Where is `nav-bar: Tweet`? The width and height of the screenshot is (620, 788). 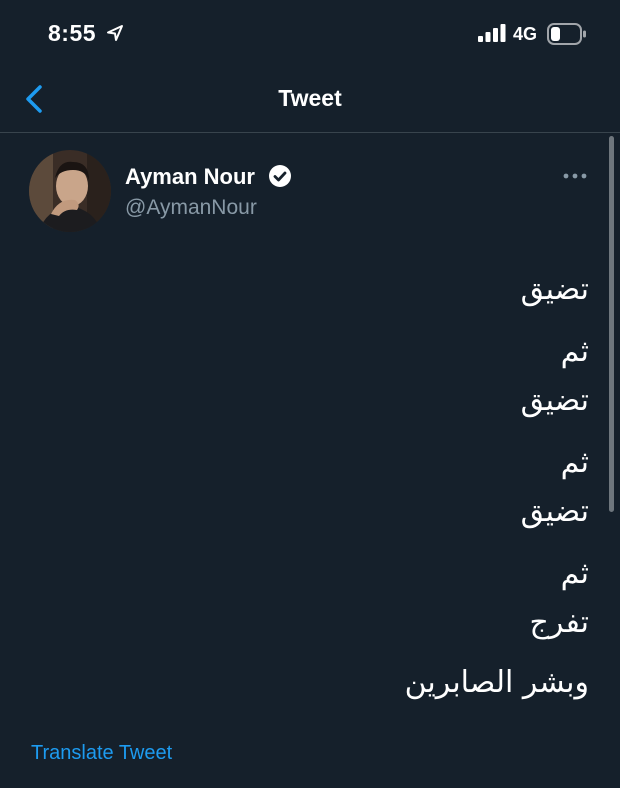 nav-bar: Tweet is located at coordinates (310, 99).